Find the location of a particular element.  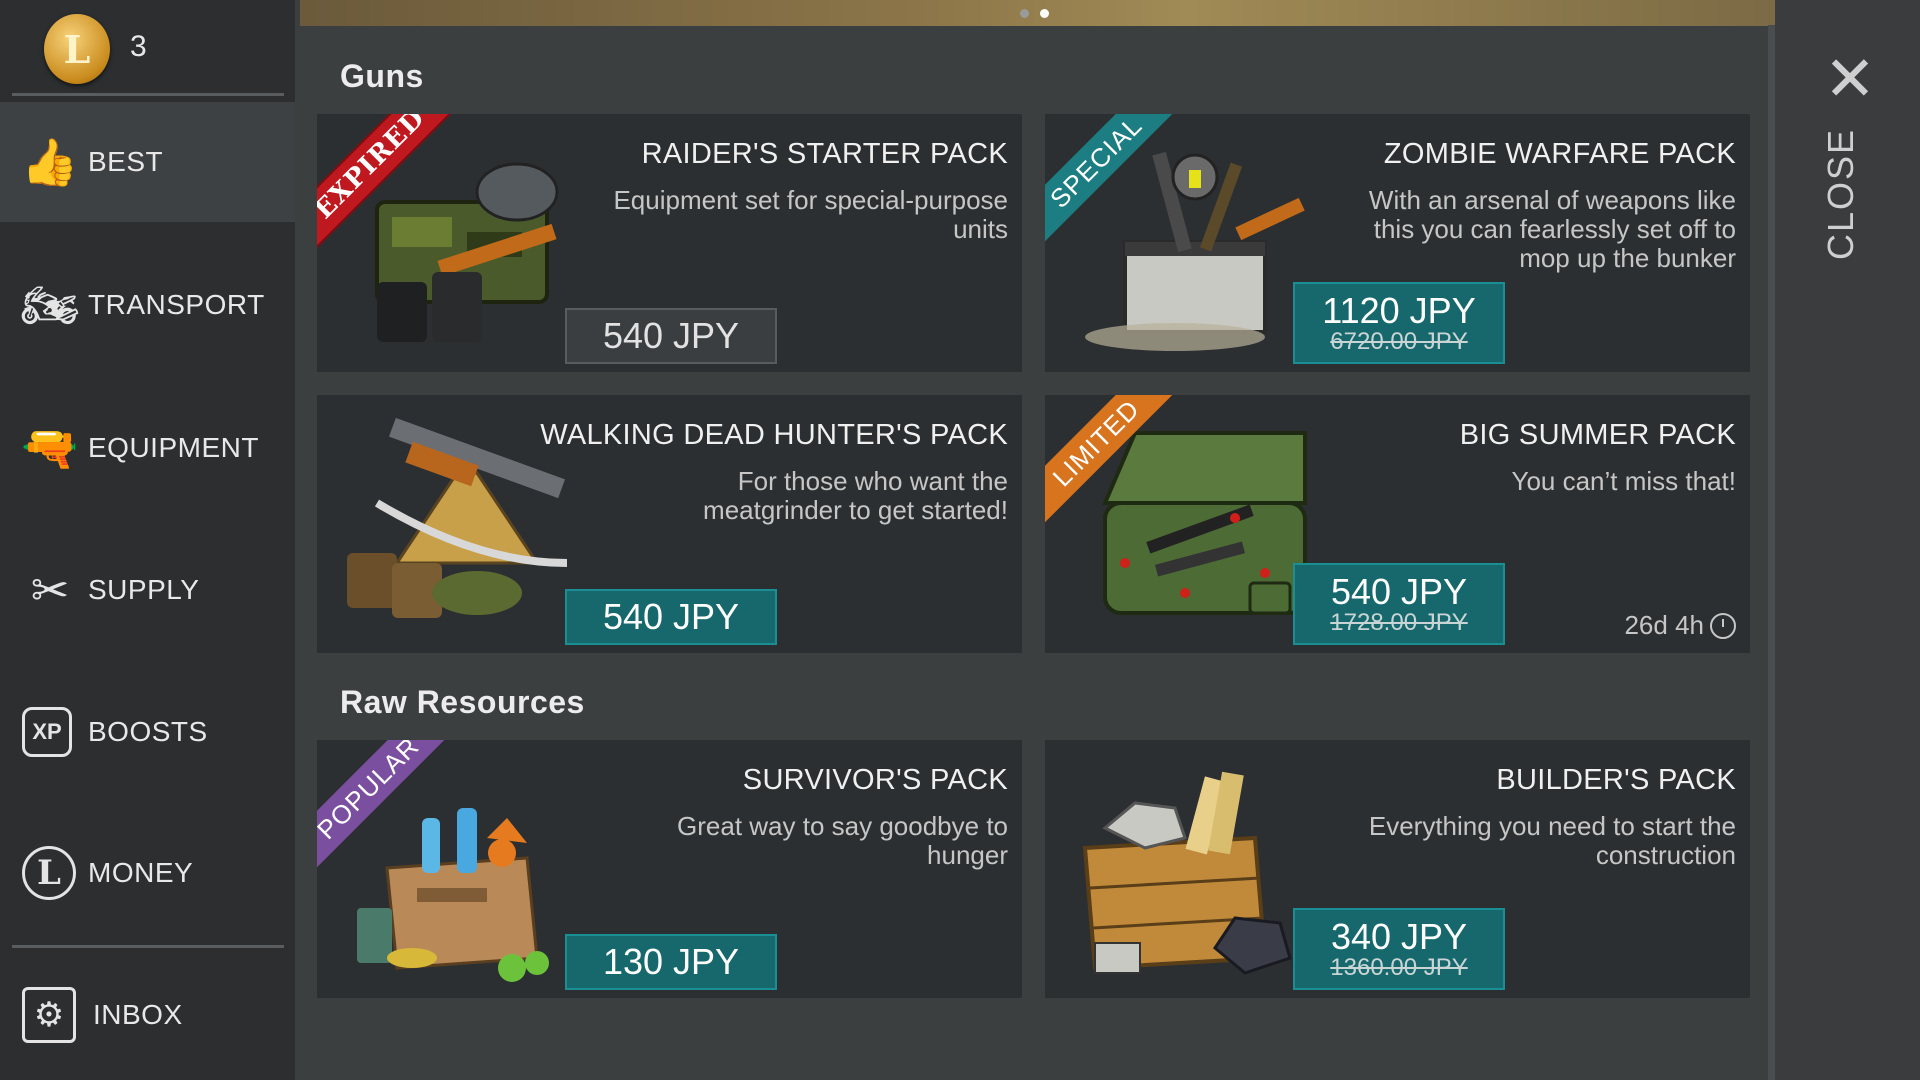

price-label: 340 JPY is located at coordinates (1399, 936).